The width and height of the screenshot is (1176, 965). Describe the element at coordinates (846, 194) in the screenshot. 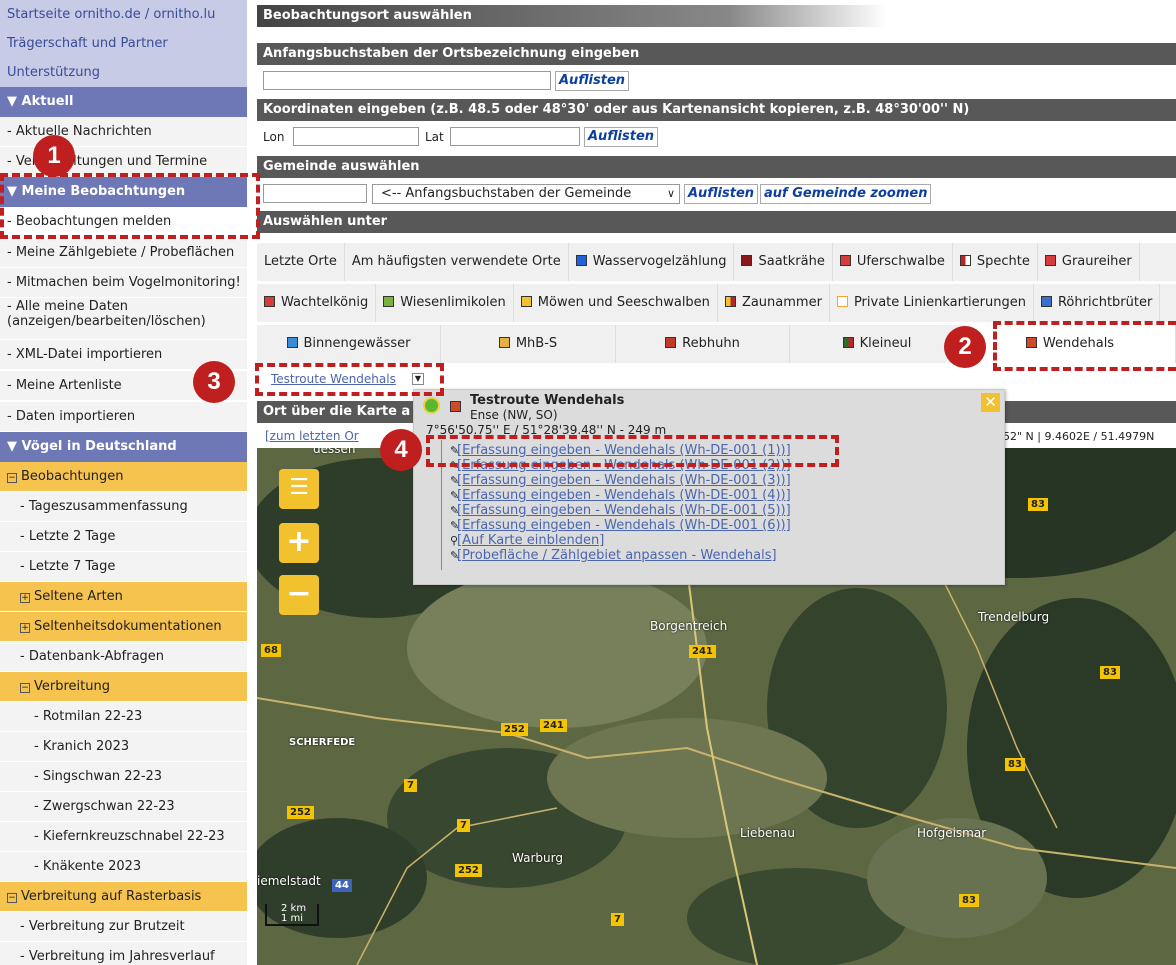

I see `auf-gemeinde-zoomen-button: auf Gemeinde zoomen` at that location.